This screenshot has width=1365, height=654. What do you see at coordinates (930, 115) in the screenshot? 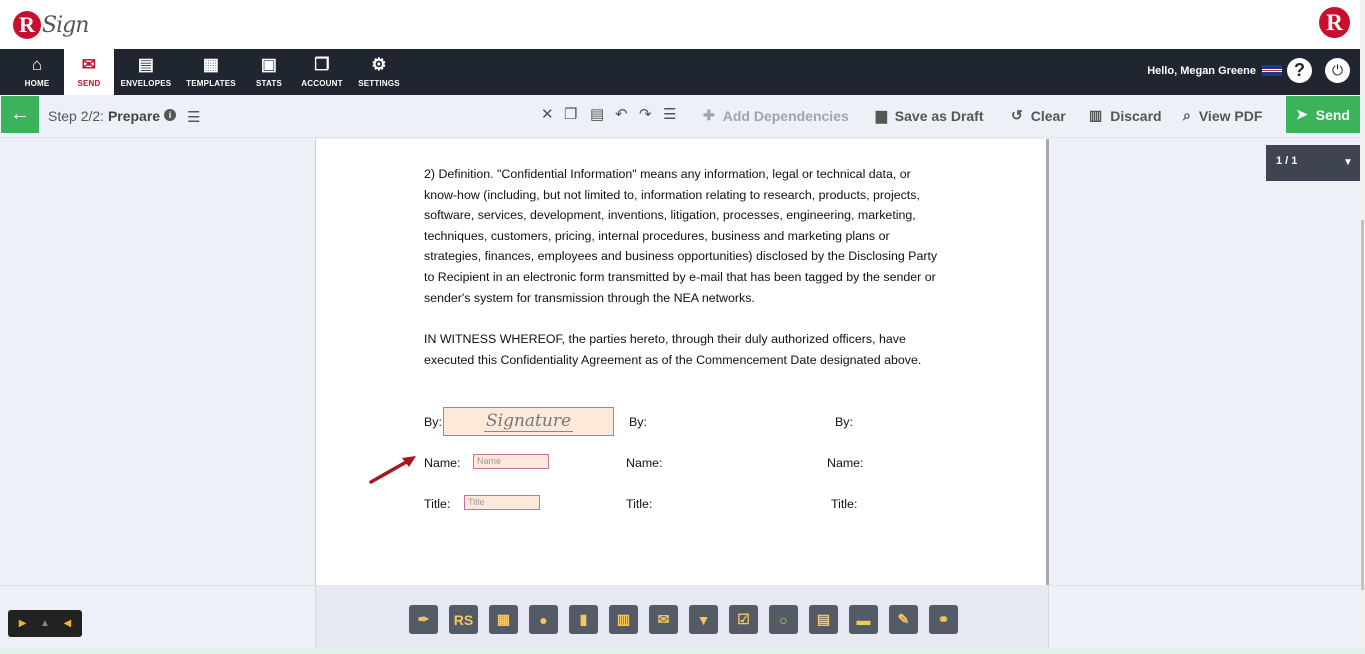
I see `save-draft-button: ▆ Save as Draft` at bounding box center [930, 115].